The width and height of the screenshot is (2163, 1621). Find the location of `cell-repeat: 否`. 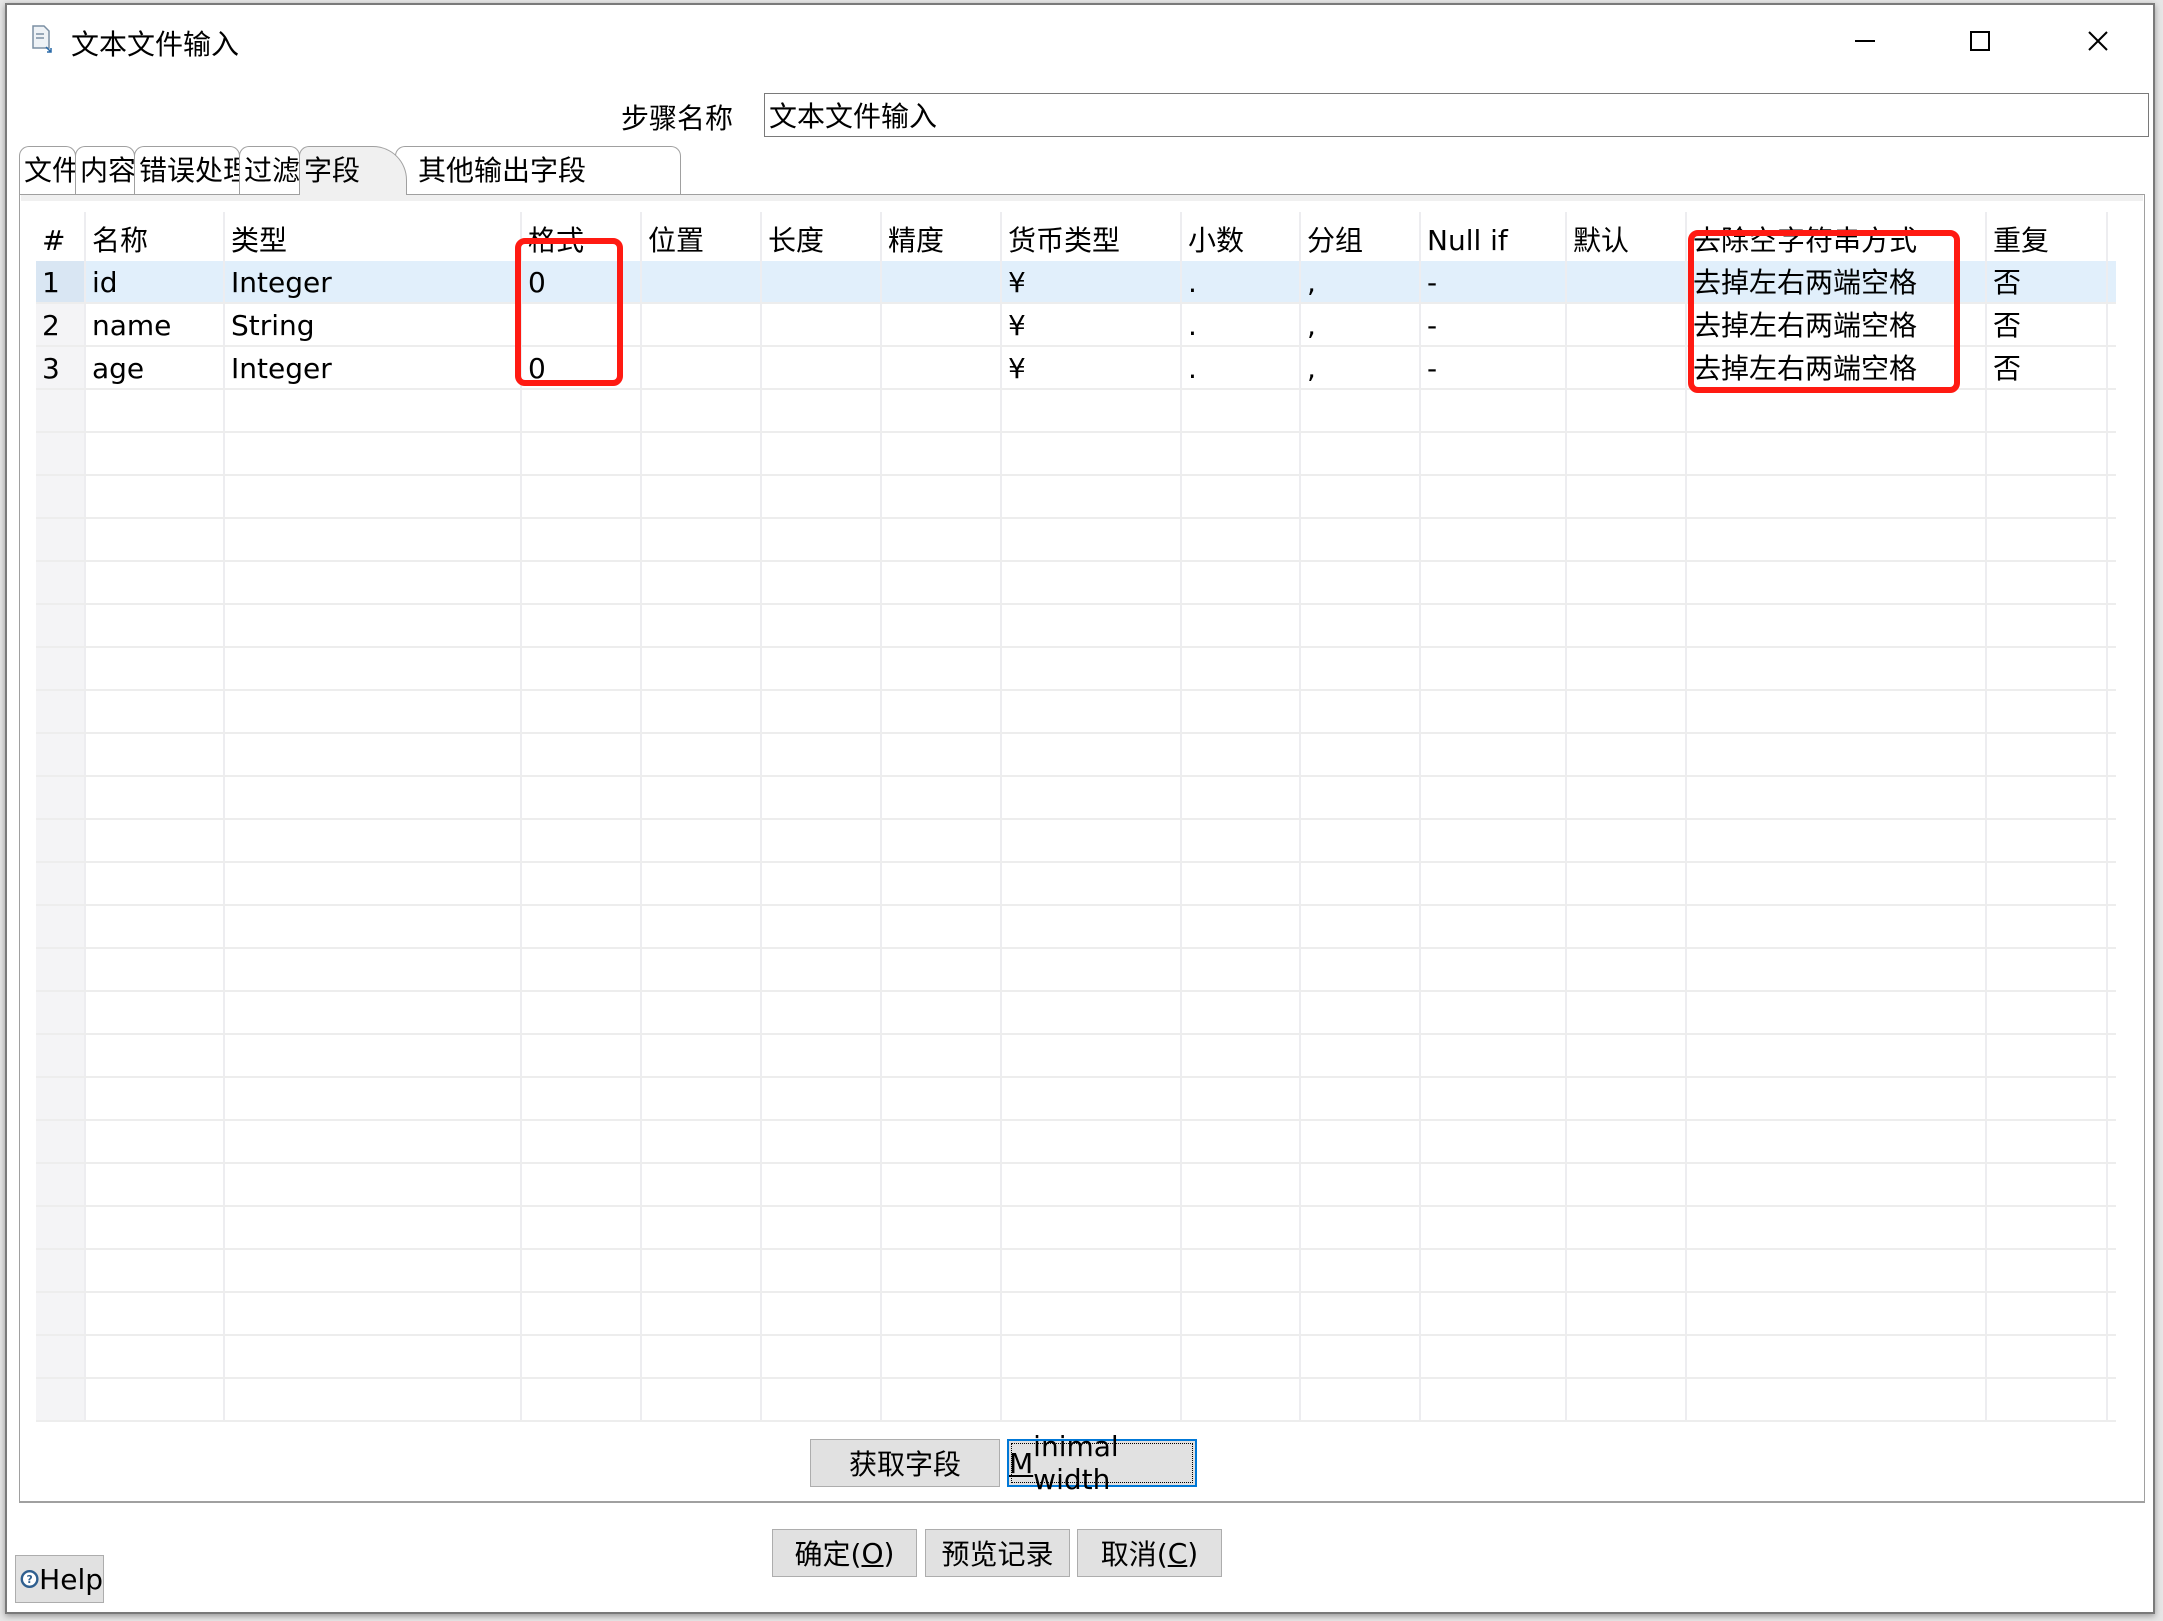

cell-repeat: 否 is located at coordinates (2047, 367).